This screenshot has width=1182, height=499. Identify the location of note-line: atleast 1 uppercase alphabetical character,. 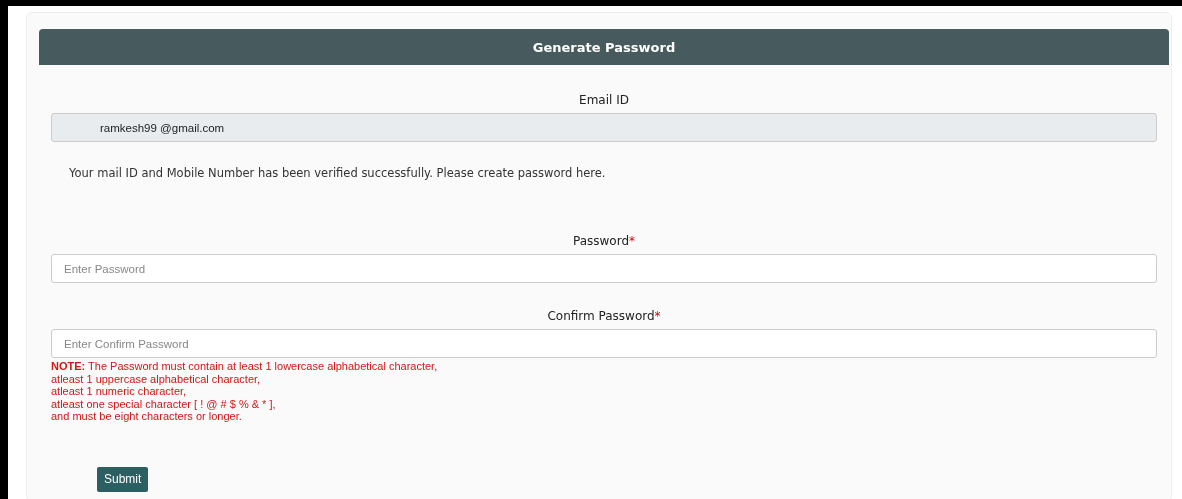
(156, 378).